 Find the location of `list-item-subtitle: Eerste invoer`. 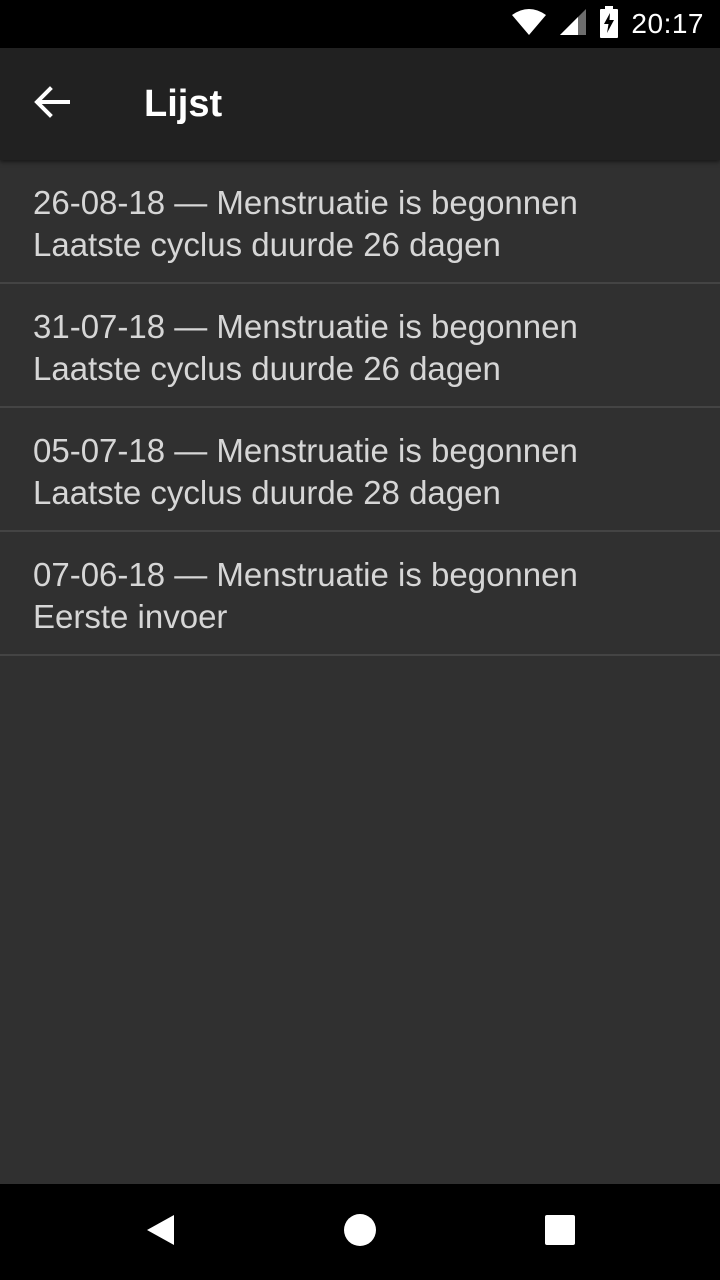

list-item-subtitle: Eerste invoer is located at coordinates (130, 616).